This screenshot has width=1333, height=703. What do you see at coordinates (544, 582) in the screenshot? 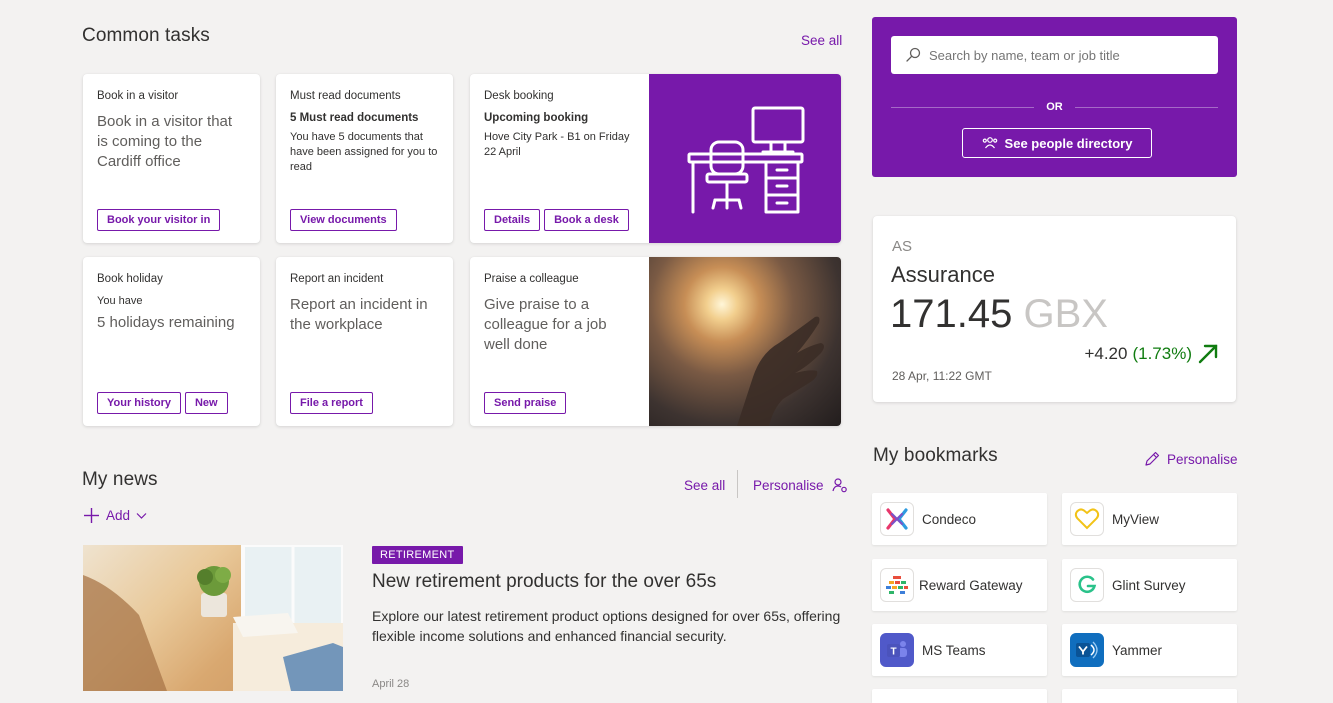
I see `news-article-headline: New retirement products for the over 65s` at bounding box center [544, 582].